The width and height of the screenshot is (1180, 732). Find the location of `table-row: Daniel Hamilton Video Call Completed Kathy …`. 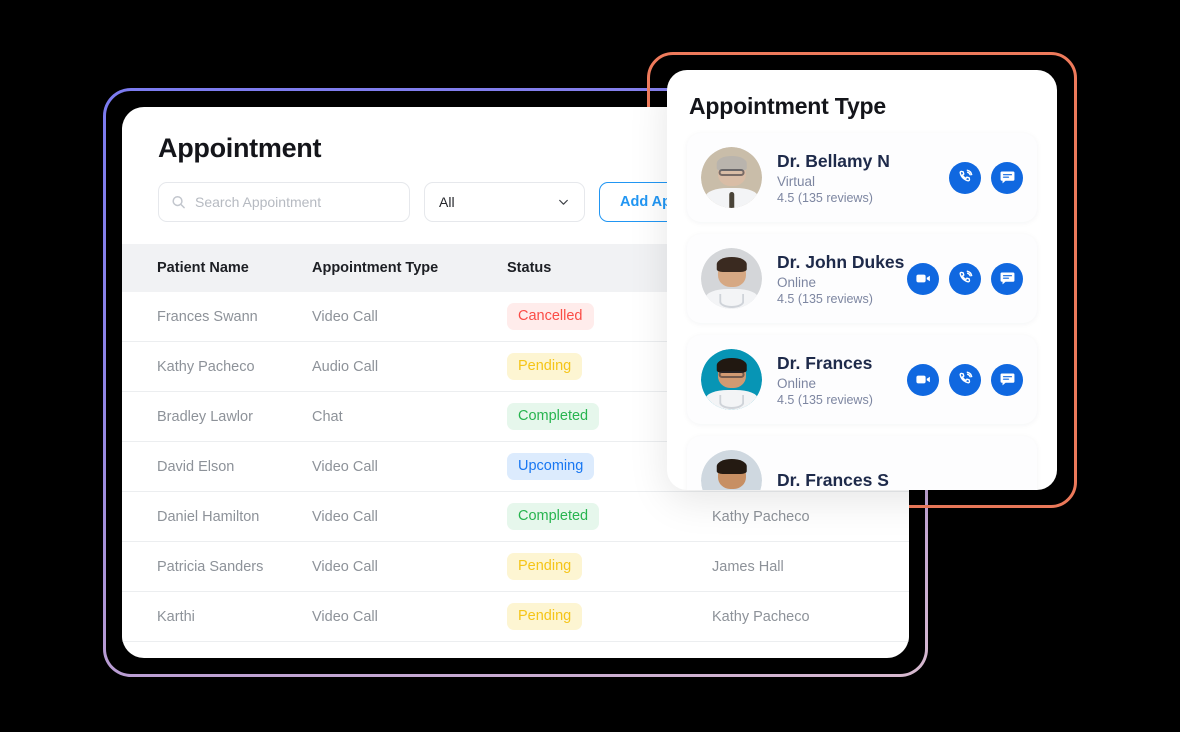

table-row: Daniel Hamilton Video Call Completed Kathy … is located at coordinates (515, 517).